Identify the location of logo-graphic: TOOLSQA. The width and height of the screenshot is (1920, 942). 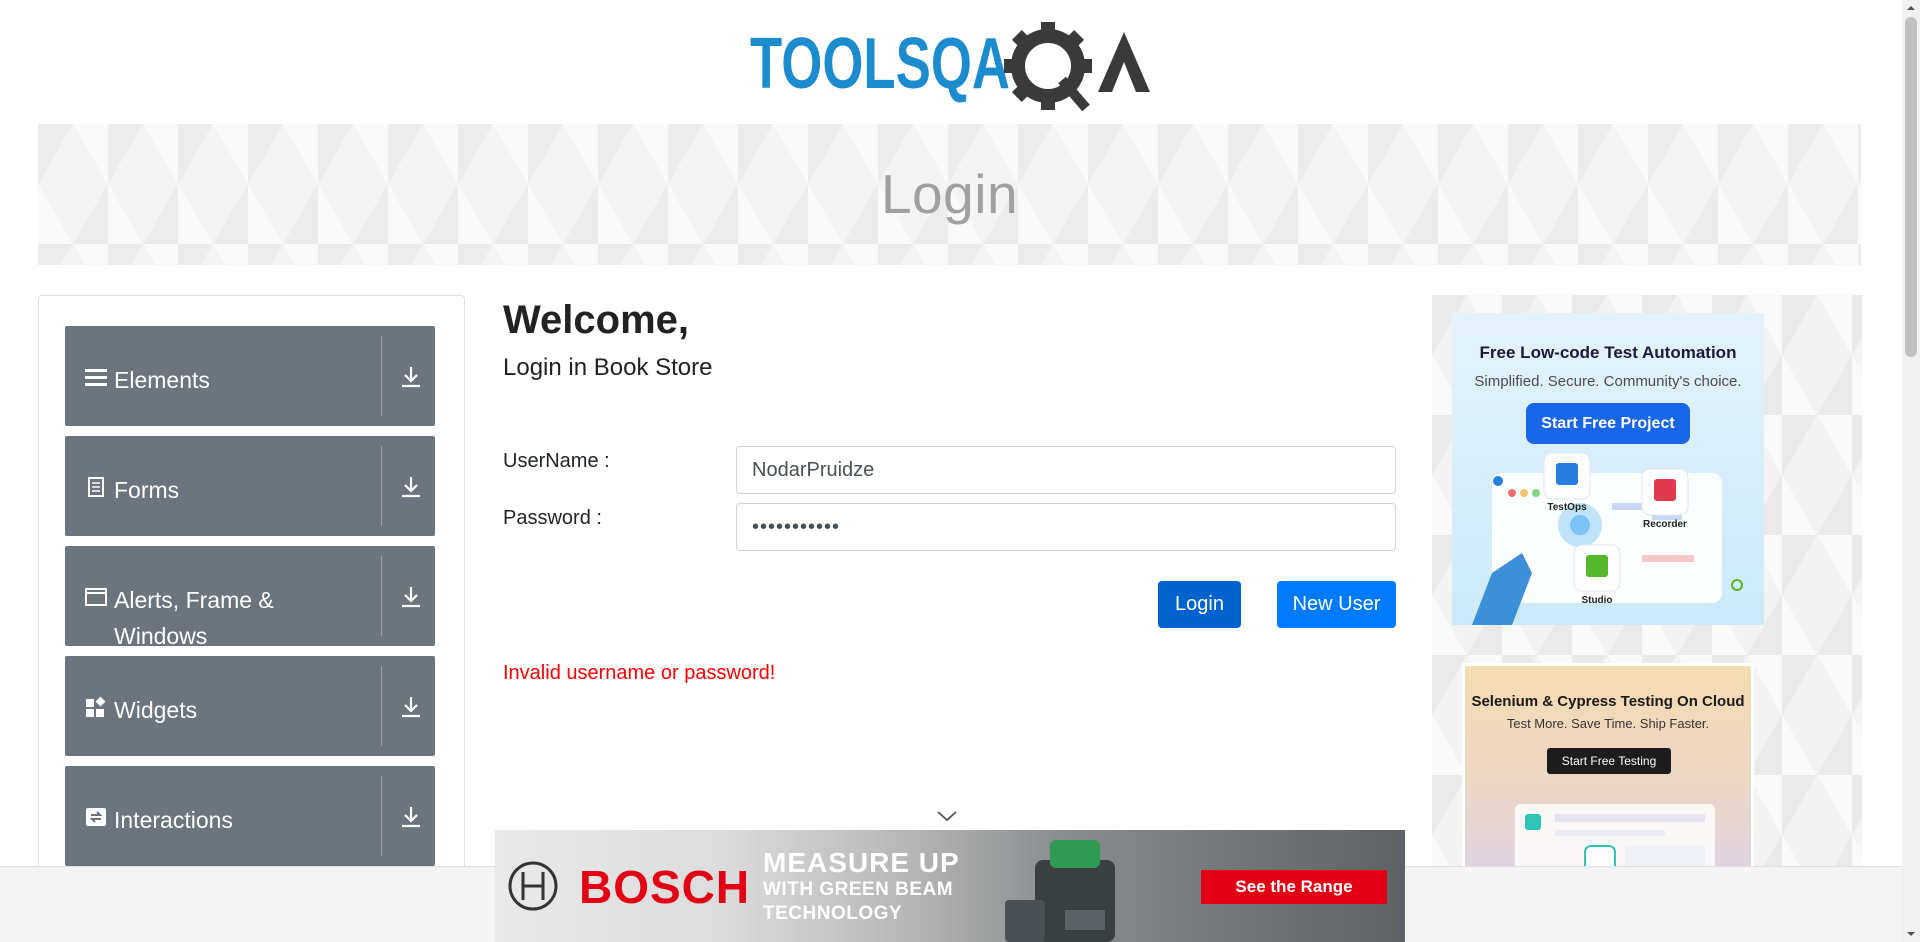
(950, 67).